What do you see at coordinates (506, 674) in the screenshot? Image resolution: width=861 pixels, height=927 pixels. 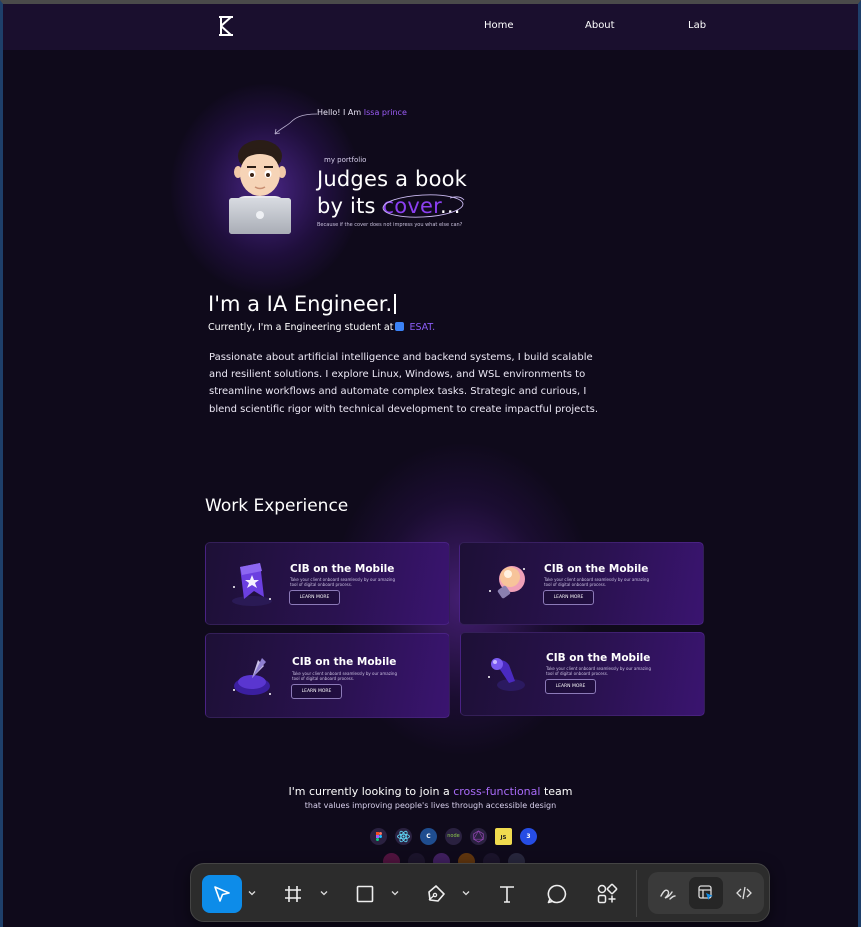 I see `joystick-icon` at bounding box center [506, 674].